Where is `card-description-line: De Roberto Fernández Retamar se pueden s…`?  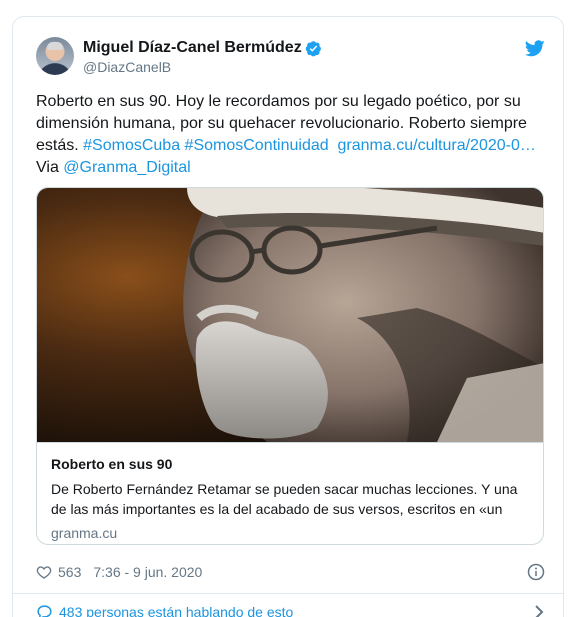
card-description-line: De Roberto Fernández Retamar se pueden s… is located at coordinates (284, 489).